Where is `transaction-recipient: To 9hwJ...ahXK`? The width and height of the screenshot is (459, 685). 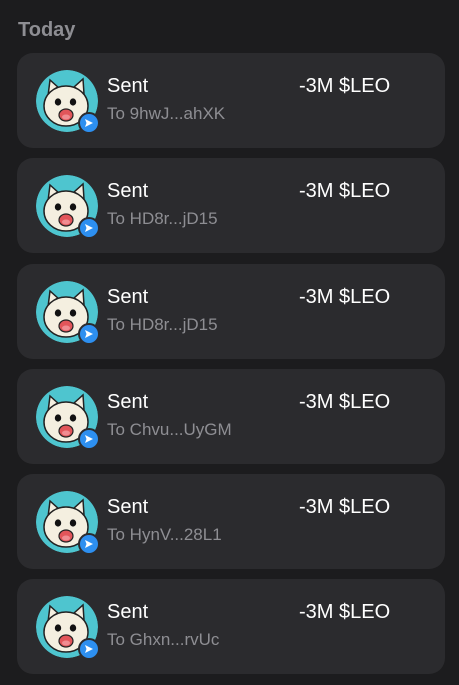 transaction-recipient: To 9hwJ...ahXK is located at coordinates (166, 113).